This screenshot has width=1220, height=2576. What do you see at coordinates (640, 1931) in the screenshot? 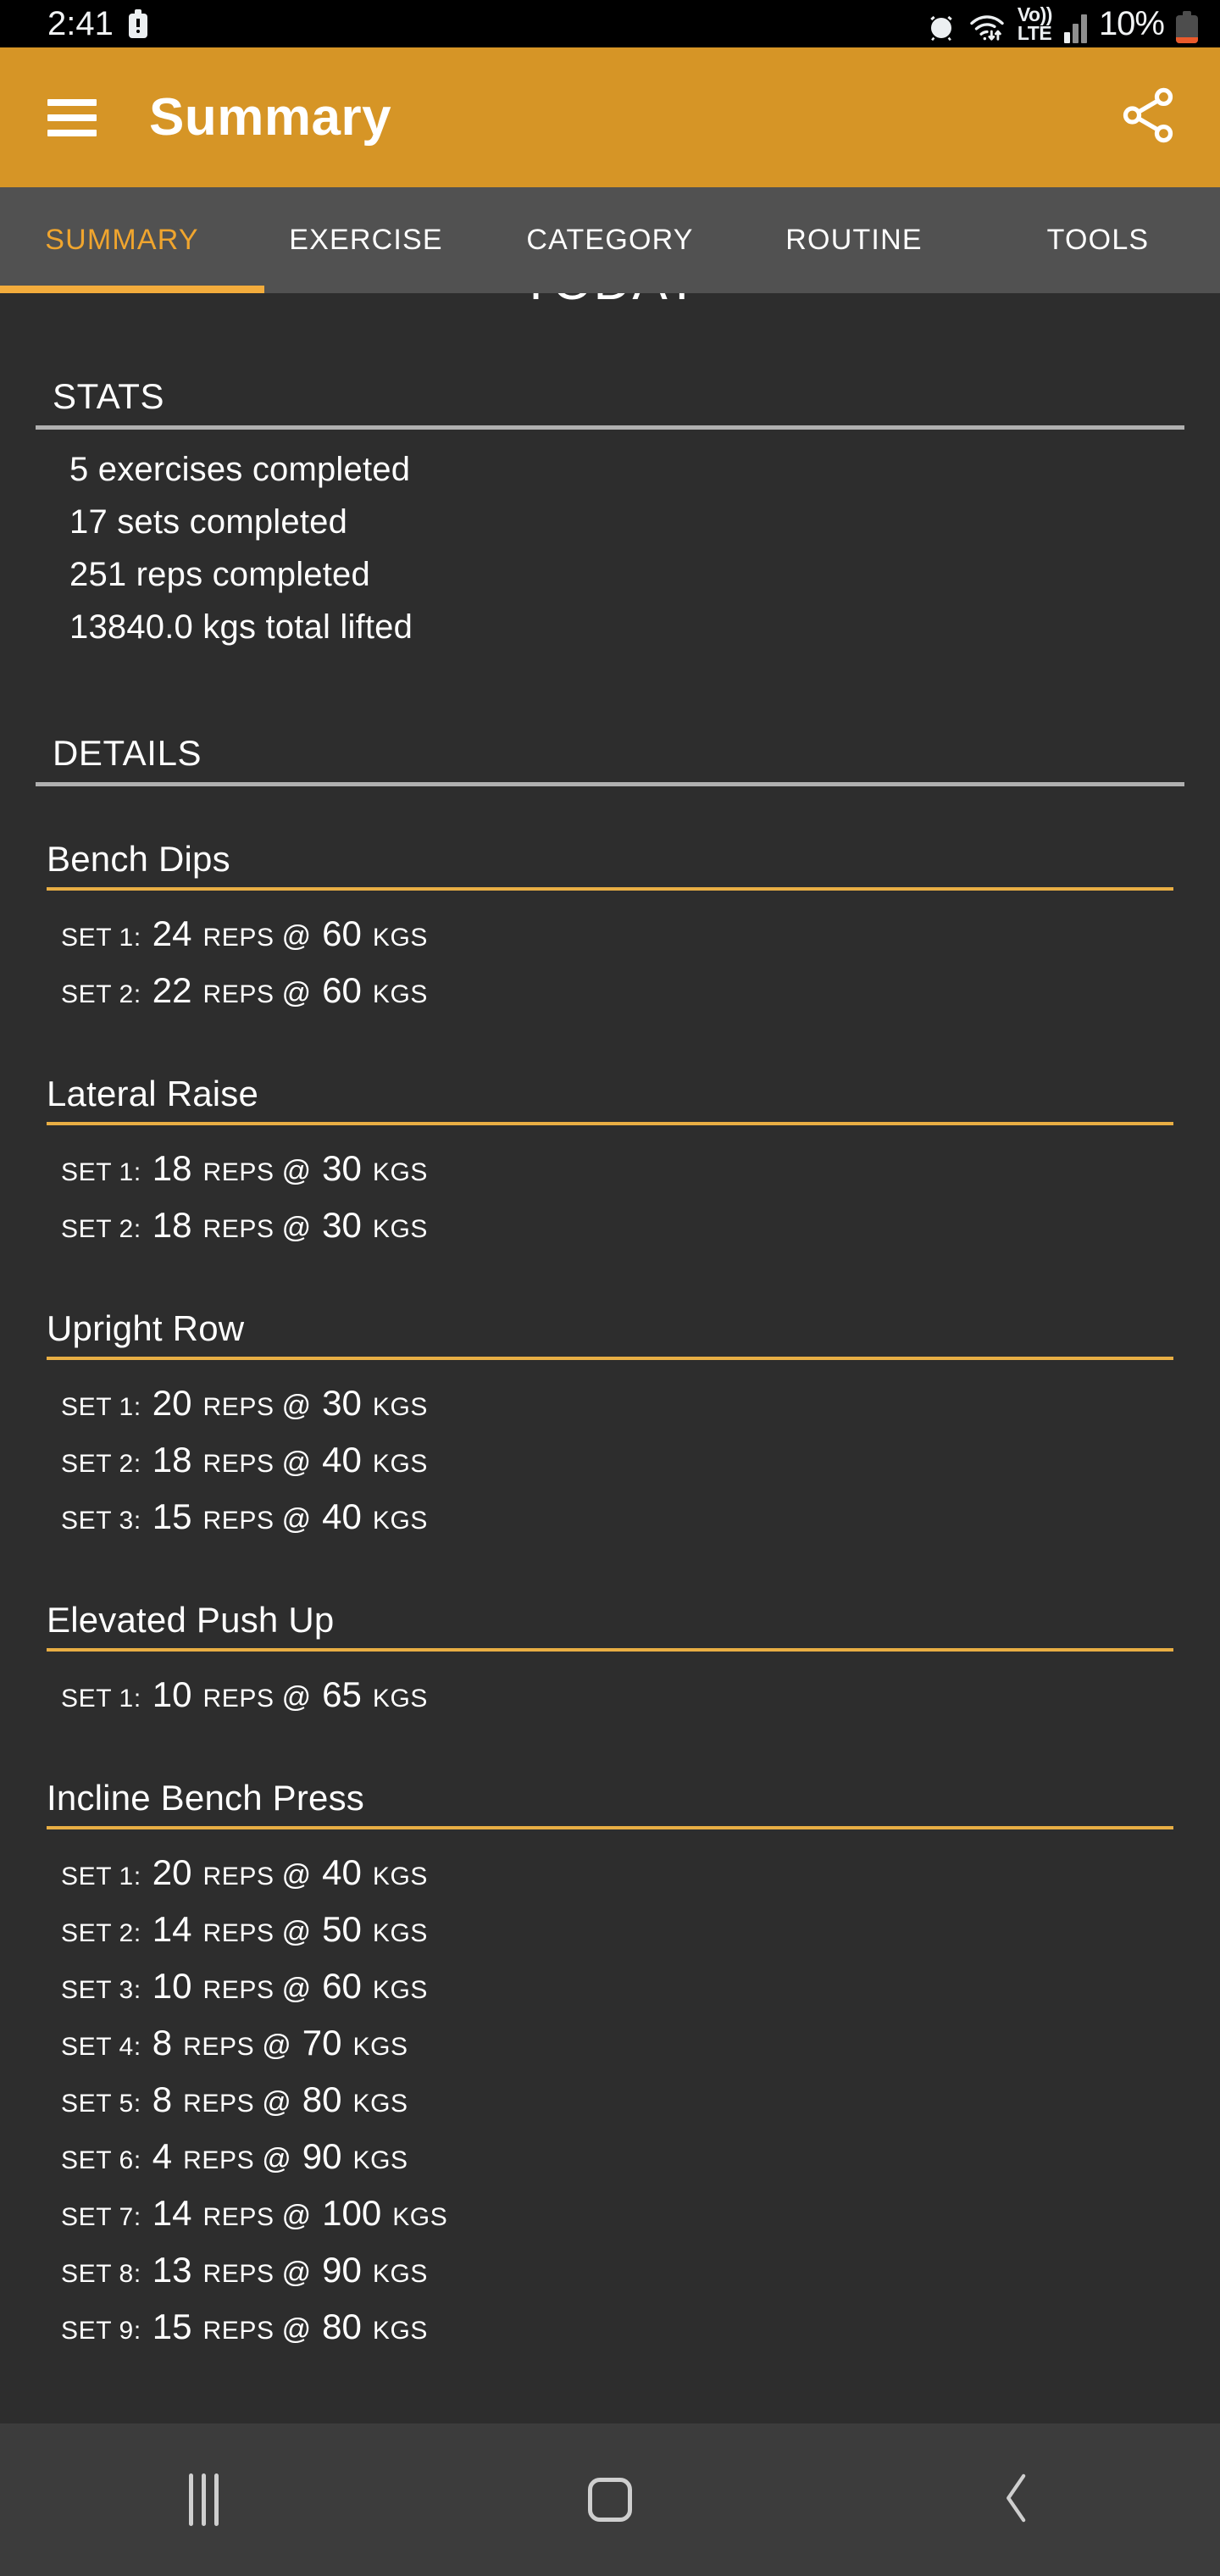
I see `set-row: SET 2: 14 REPS @50 KGS` at bounding box center [640, 1931].